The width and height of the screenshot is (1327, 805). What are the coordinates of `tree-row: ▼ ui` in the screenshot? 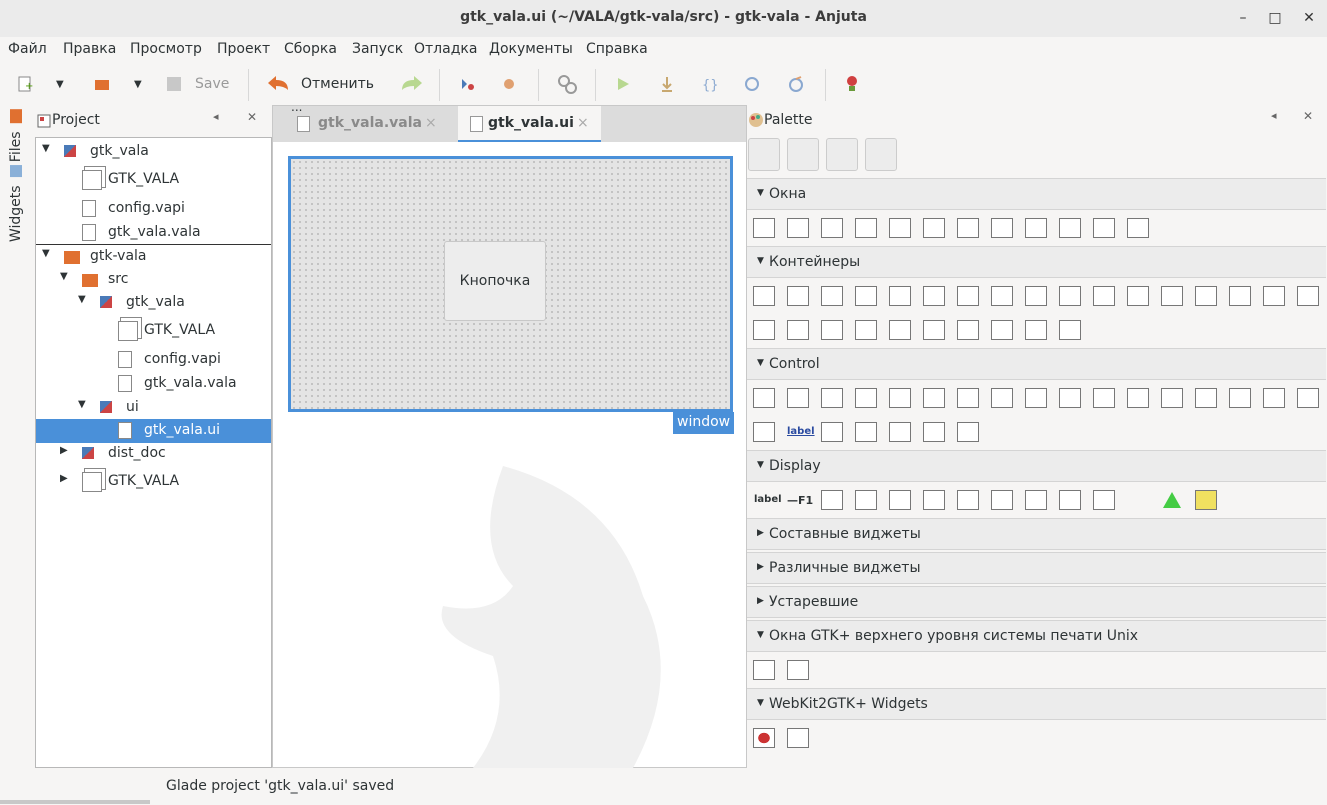 It's located at (153, 408).